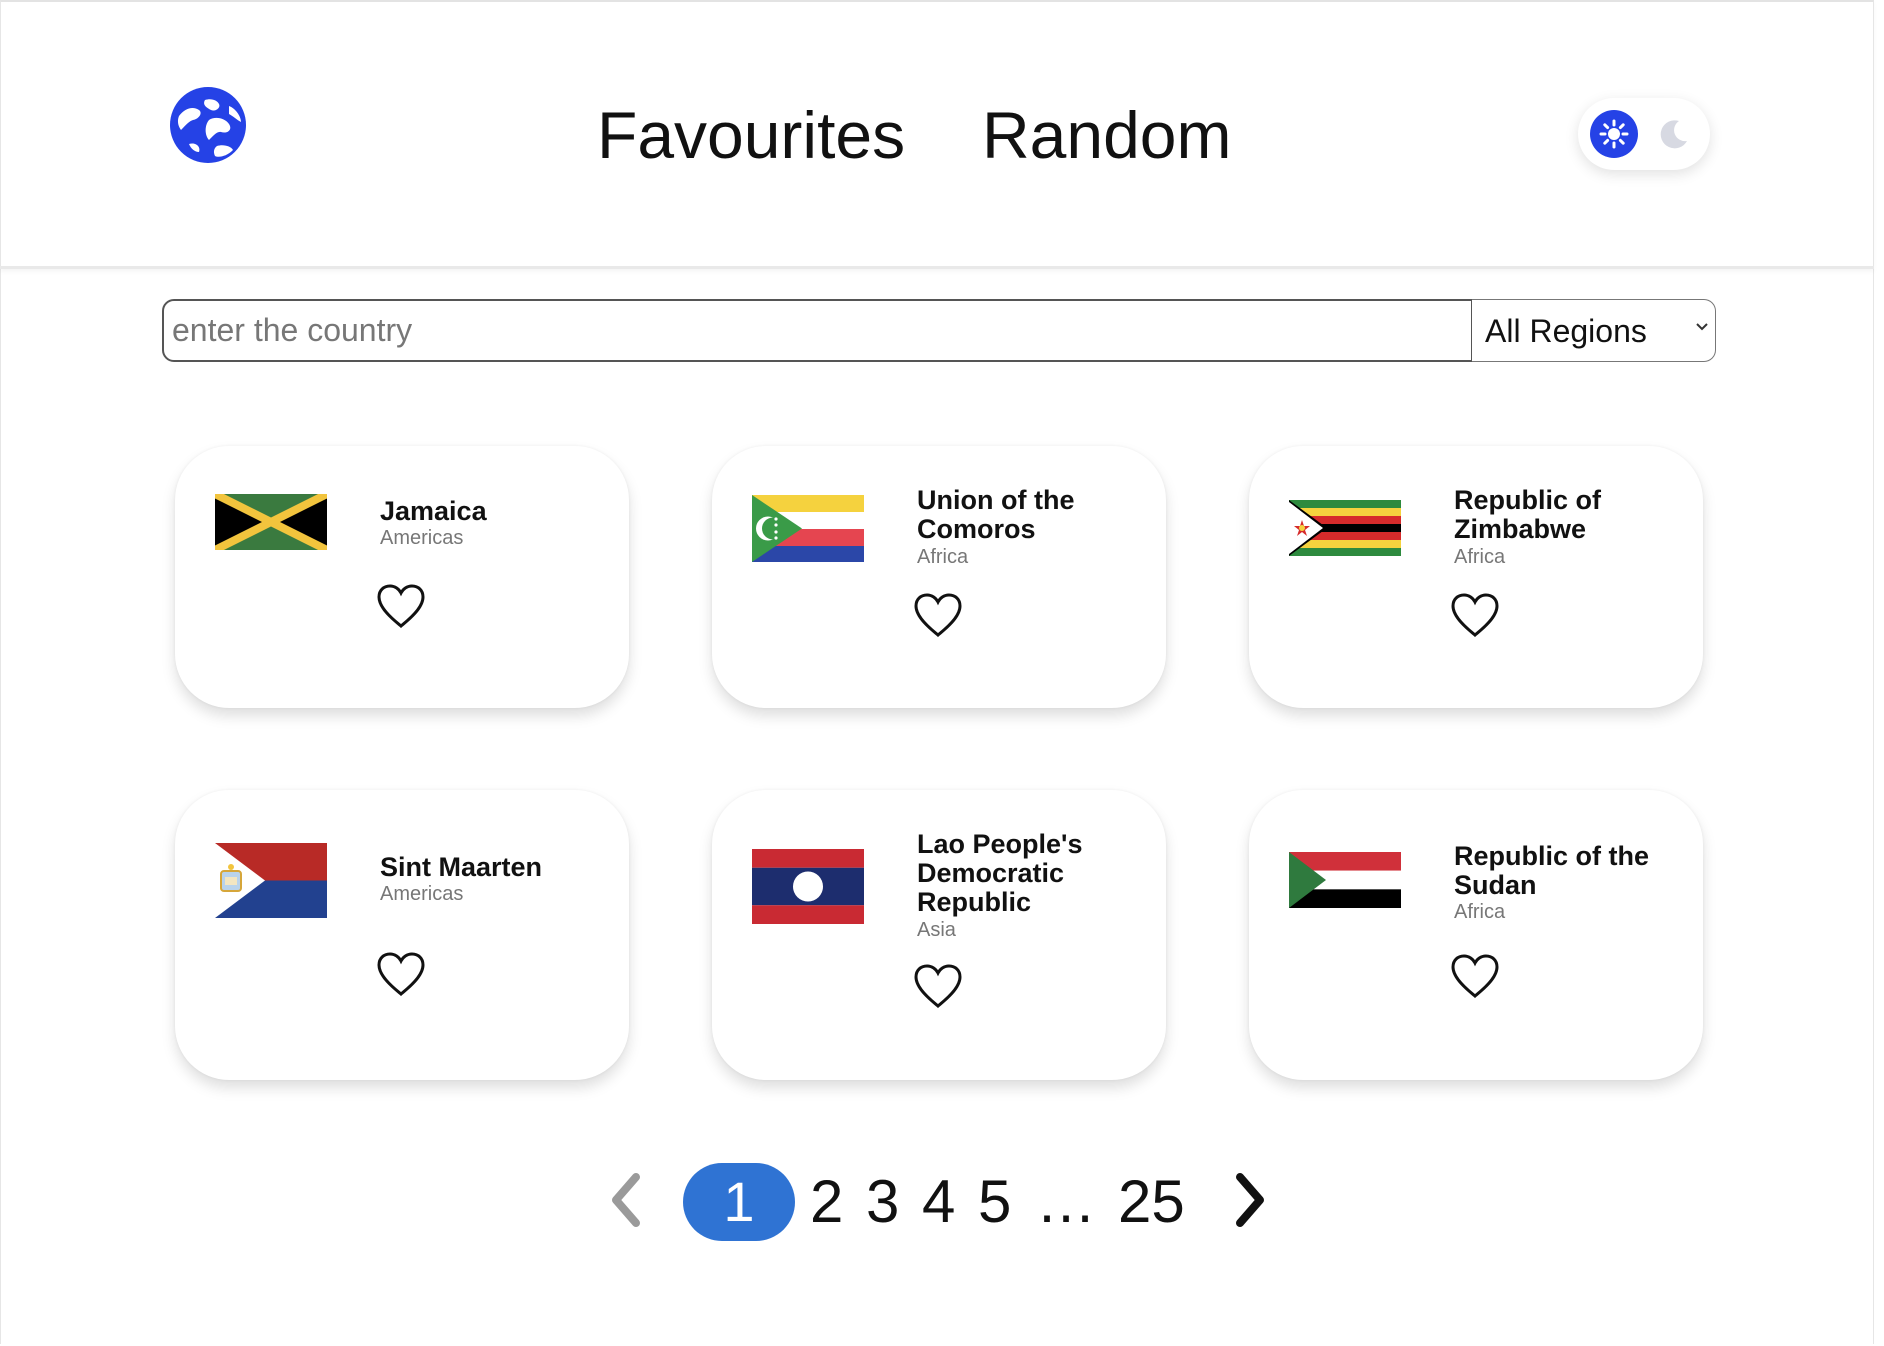 The image size is (1884, 1346). I want to click on dark-mode-button, so click(1674, 134).